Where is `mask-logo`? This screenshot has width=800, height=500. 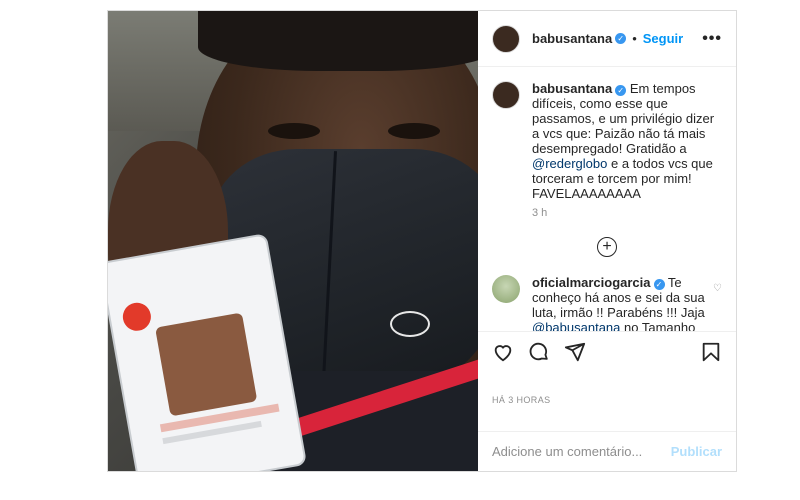
mask-logo is located at coordinates (410, 324).